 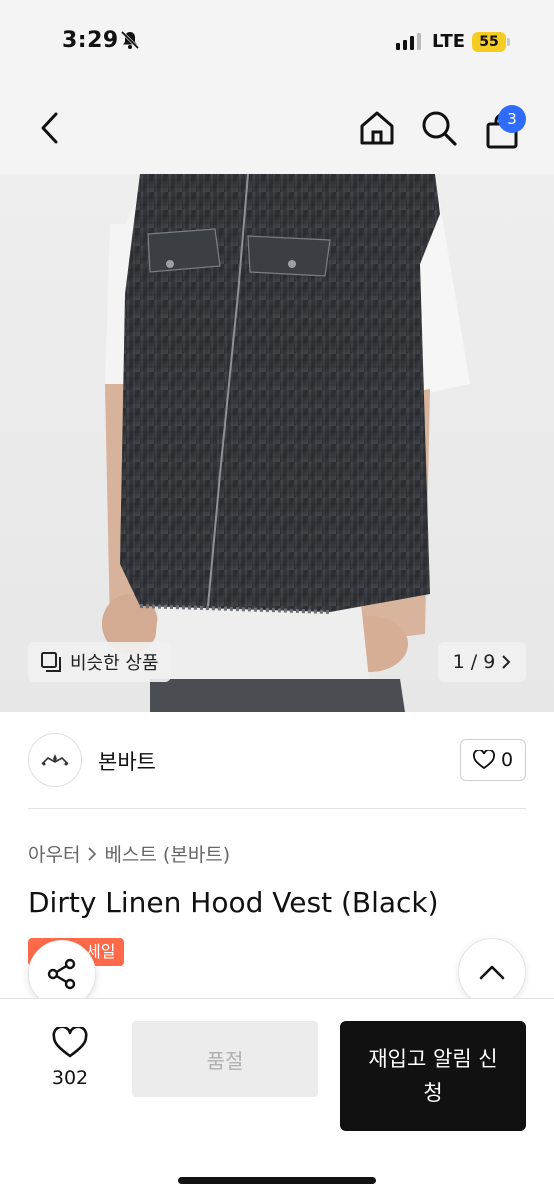 I want to click on similar-products-button: 비슷한 상품, so click(x=99, y=662).